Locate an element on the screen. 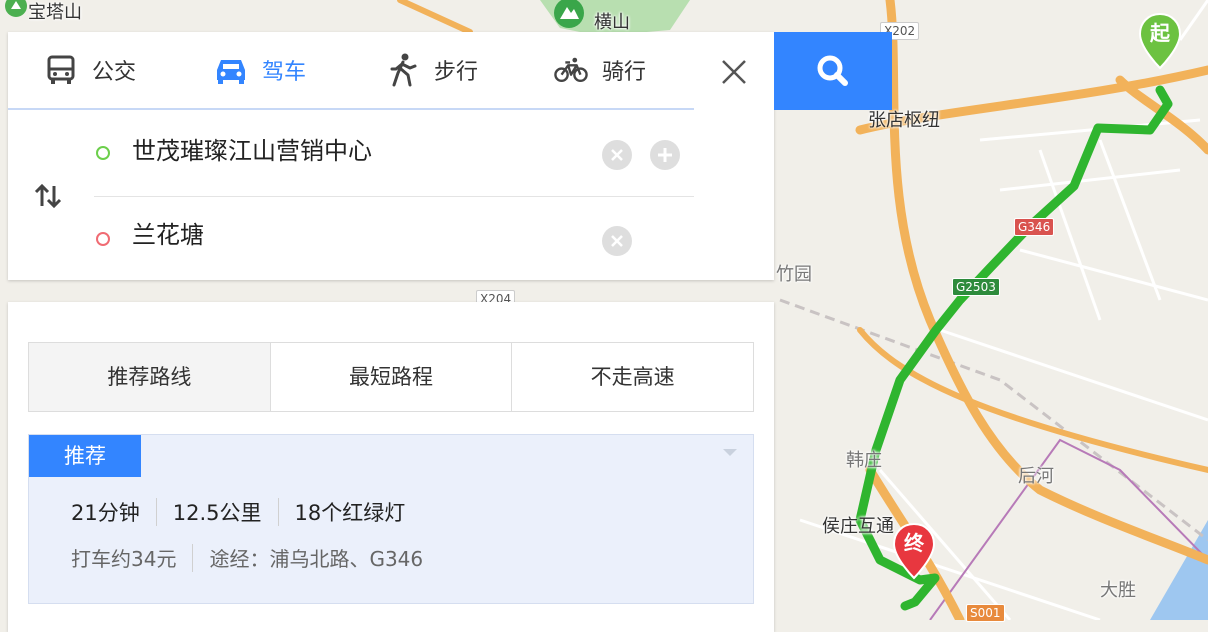 This screenshot has height=632, width=1208. close-icon is located at coordinates (734, 72).